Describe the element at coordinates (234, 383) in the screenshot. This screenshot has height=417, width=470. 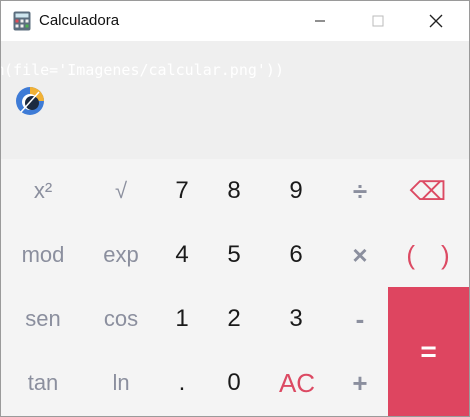
I see `digit-0-key: 0` at that location.